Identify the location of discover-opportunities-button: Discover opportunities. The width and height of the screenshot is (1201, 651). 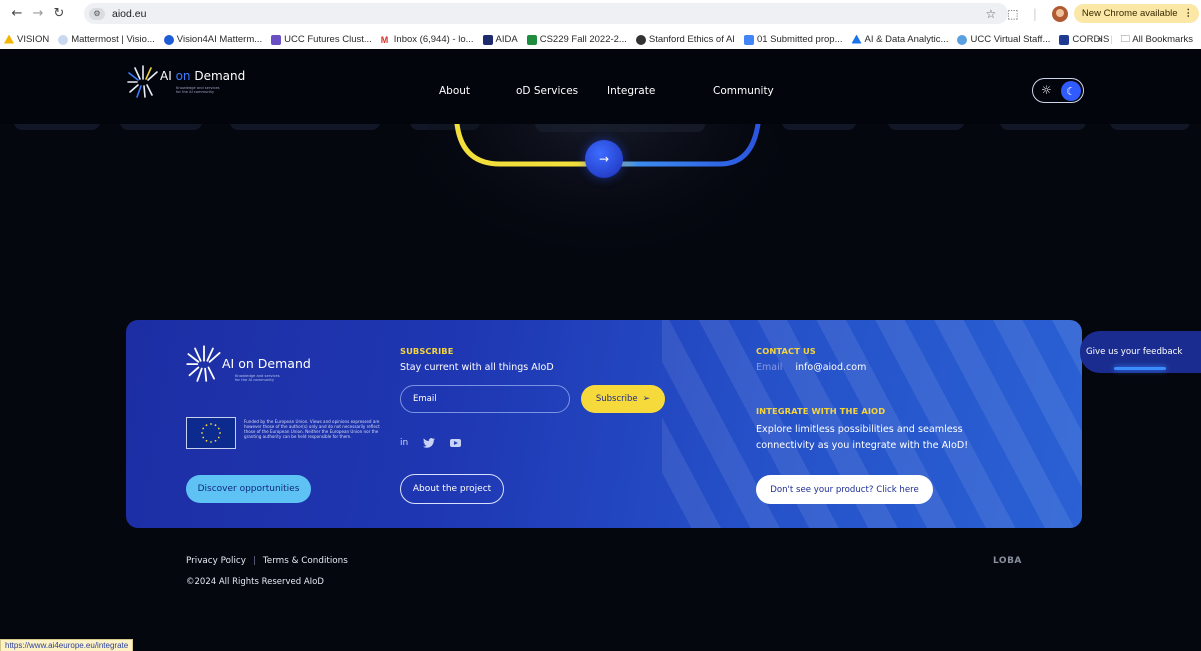
(248, 489).